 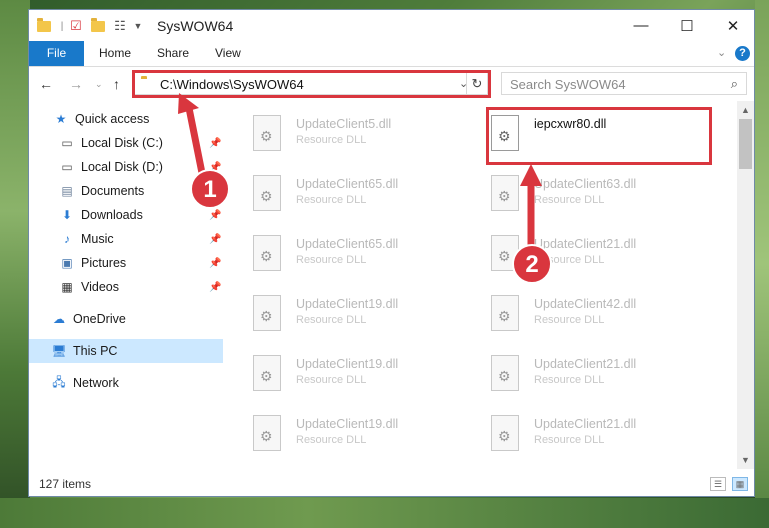 I want to click on large-icons-view-icon: ▦, so click(x=740, y=484).